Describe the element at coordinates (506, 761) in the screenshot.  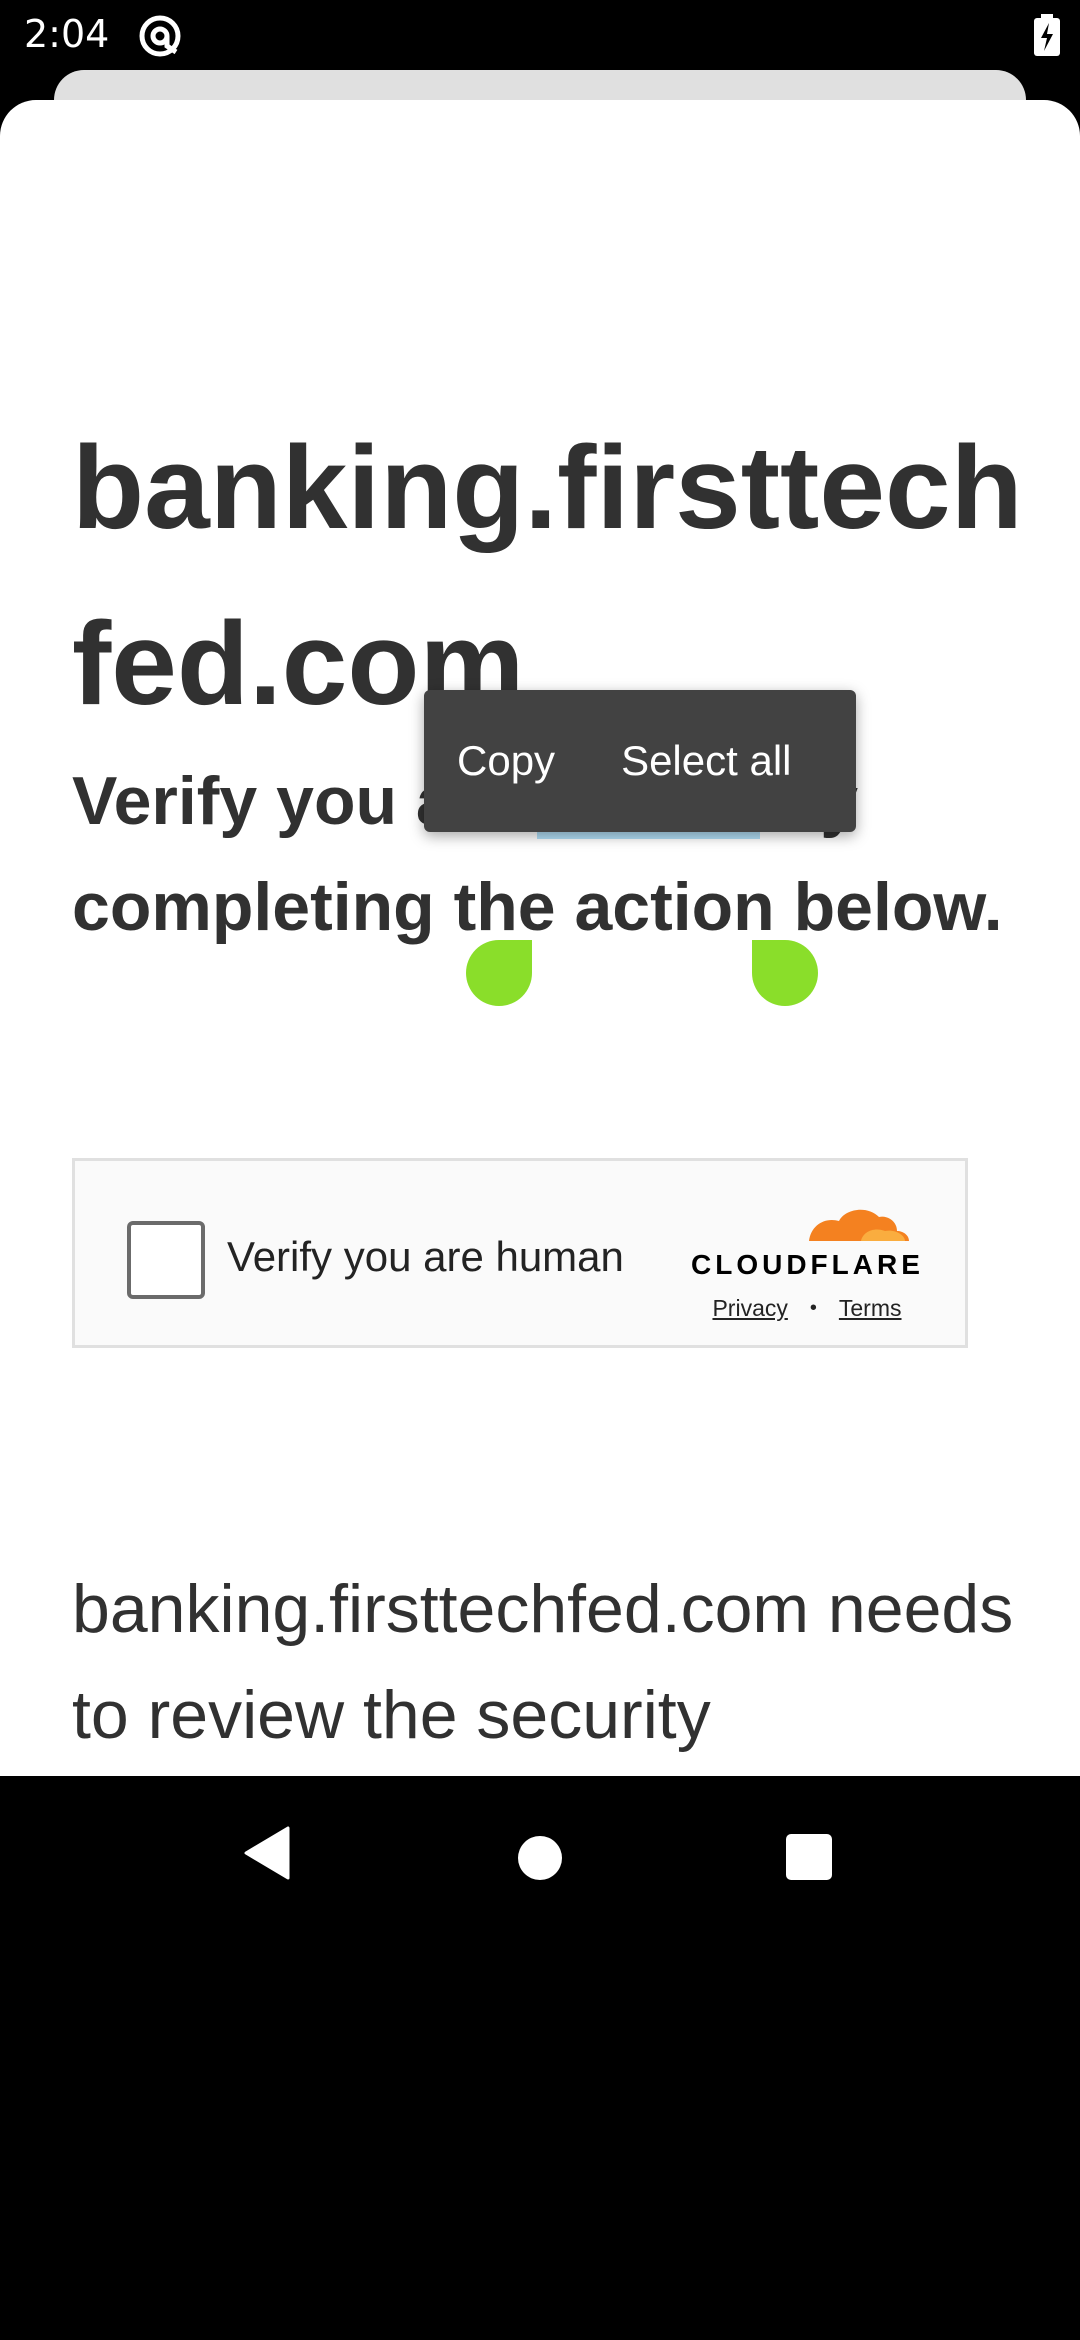
I see `copy-menu-item: Copy` at that location.